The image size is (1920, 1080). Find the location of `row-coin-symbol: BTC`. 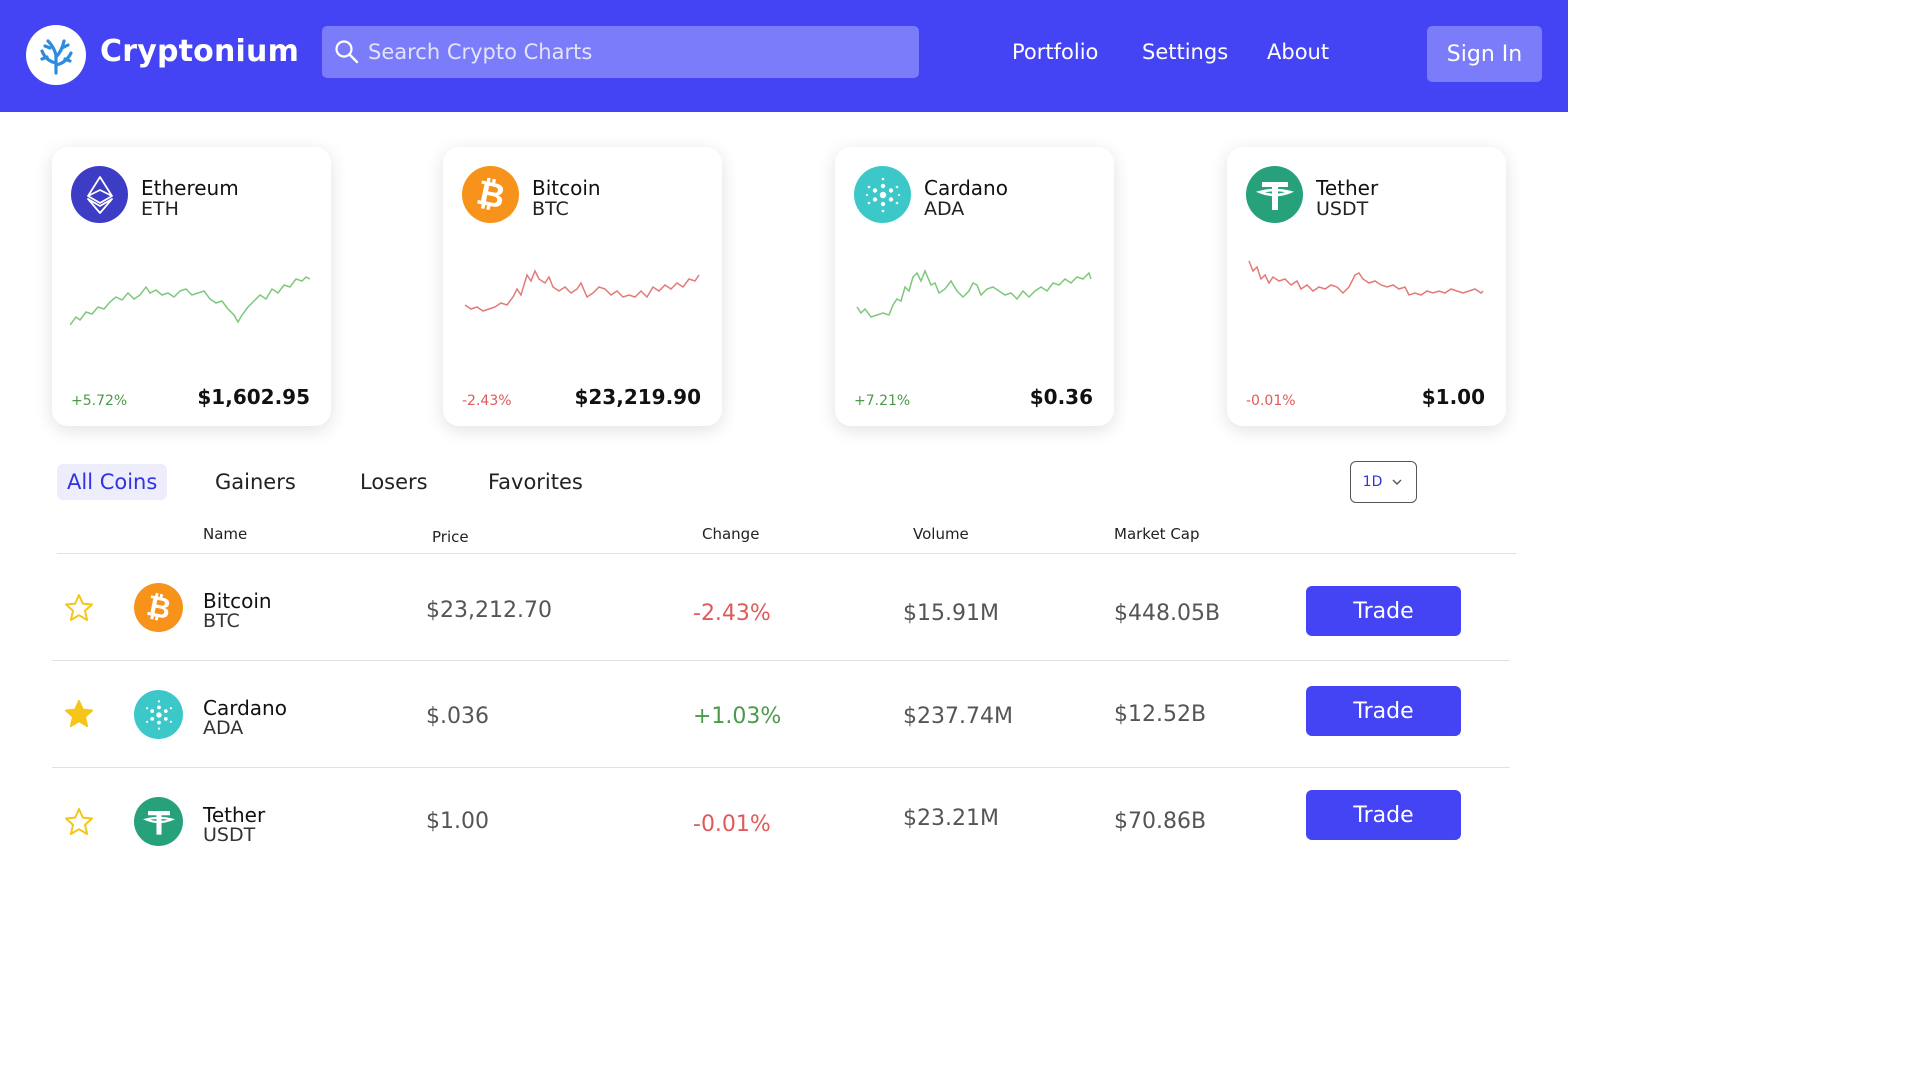

row-coin-symbol: BTC is located at coordinates (221, 621).